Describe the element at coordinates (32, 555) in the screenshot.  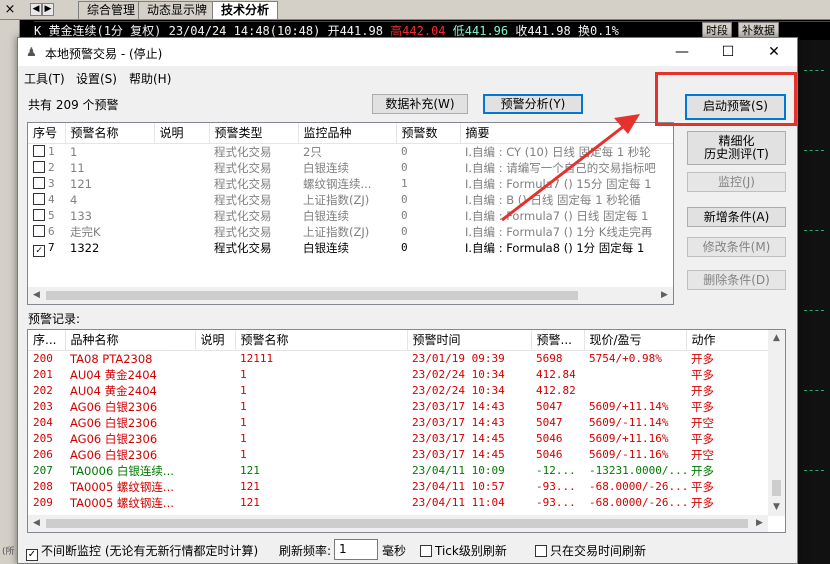
I see `continuous-monitor-checkbox: ✓` at that location.